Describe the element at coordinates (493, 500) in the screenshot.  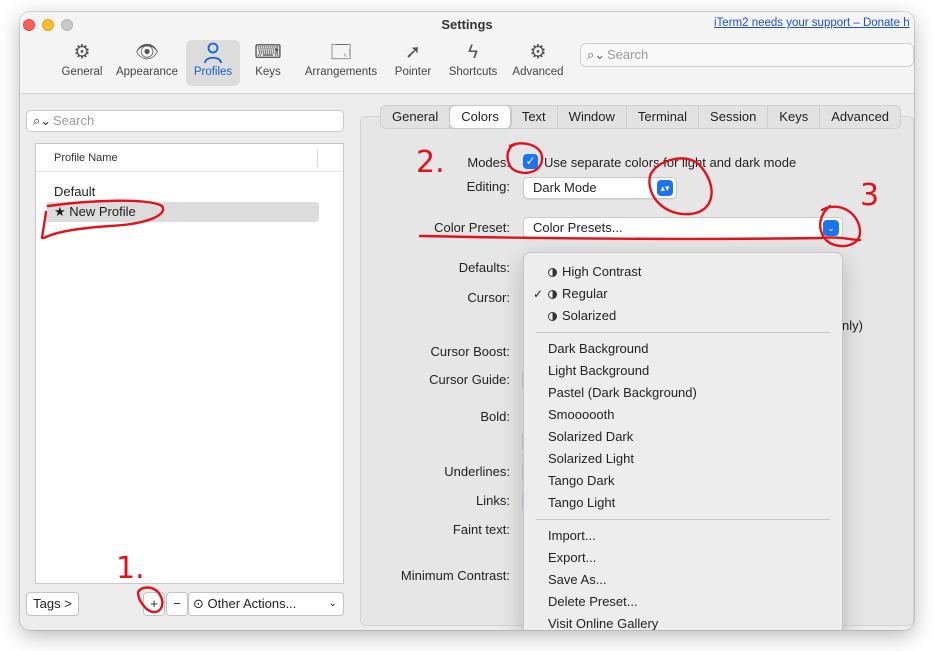
I see `links-label: Links:` at that location.